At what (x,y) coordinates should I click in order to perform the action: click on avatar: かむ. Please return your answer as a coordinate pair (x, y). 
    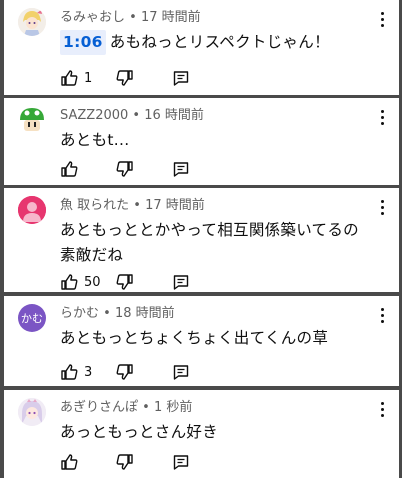
    Looking at the image, I should click on (32, 318).